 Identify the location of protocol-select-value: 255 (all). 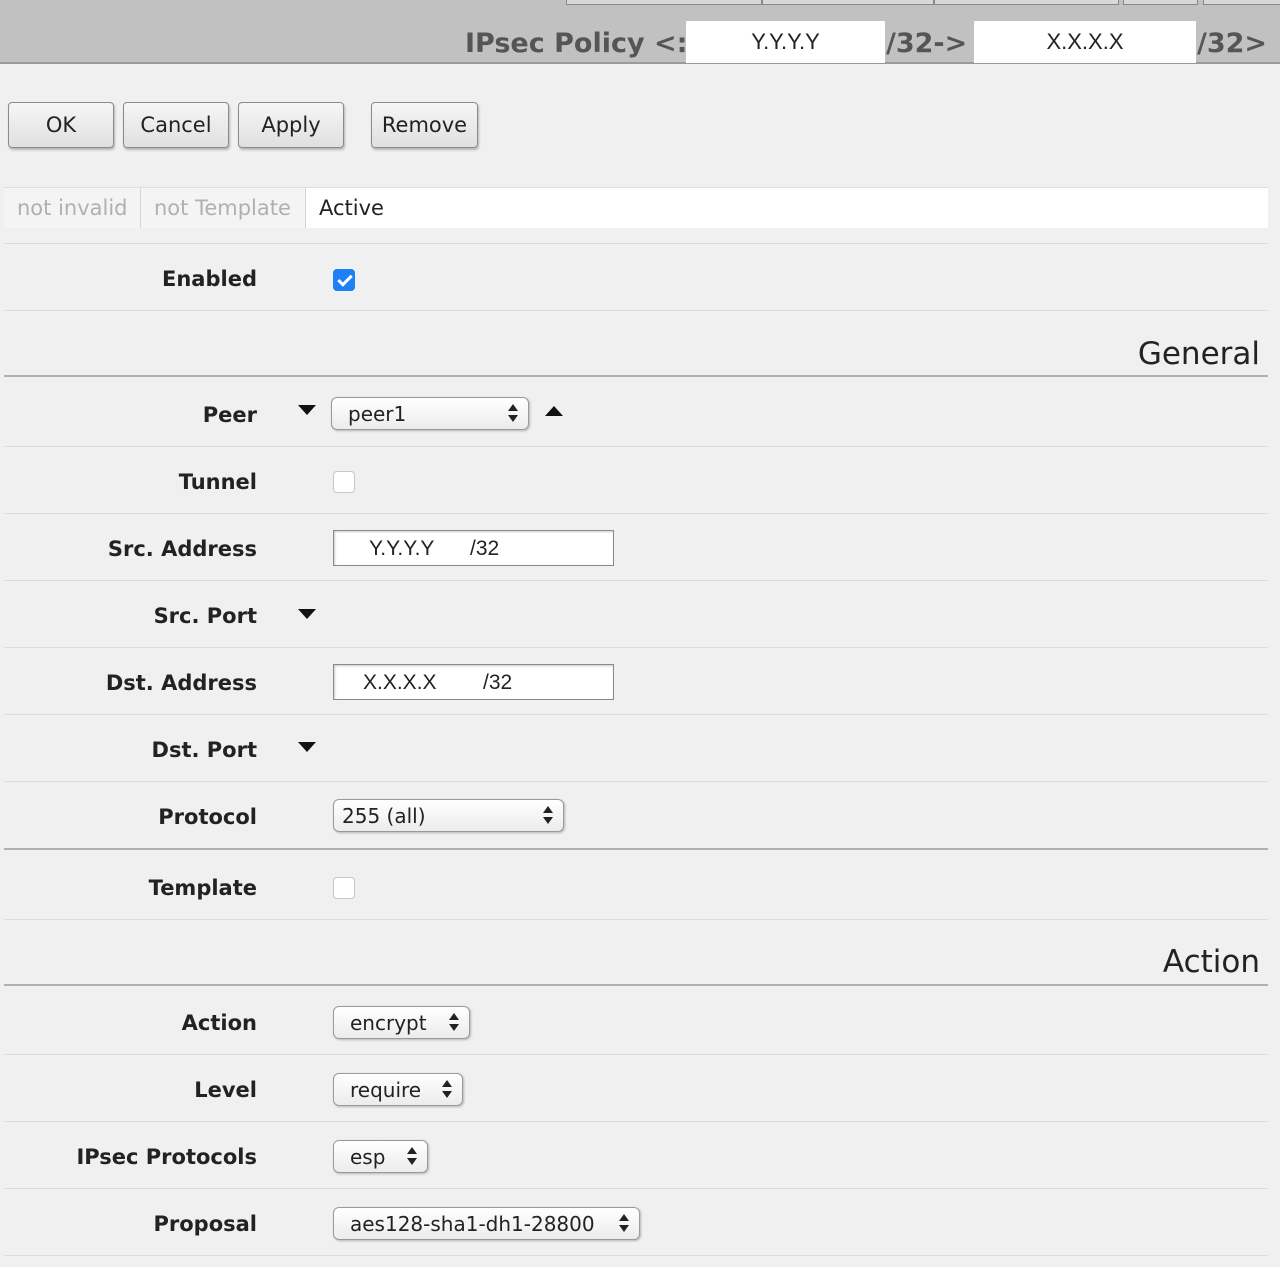
(384, 815).